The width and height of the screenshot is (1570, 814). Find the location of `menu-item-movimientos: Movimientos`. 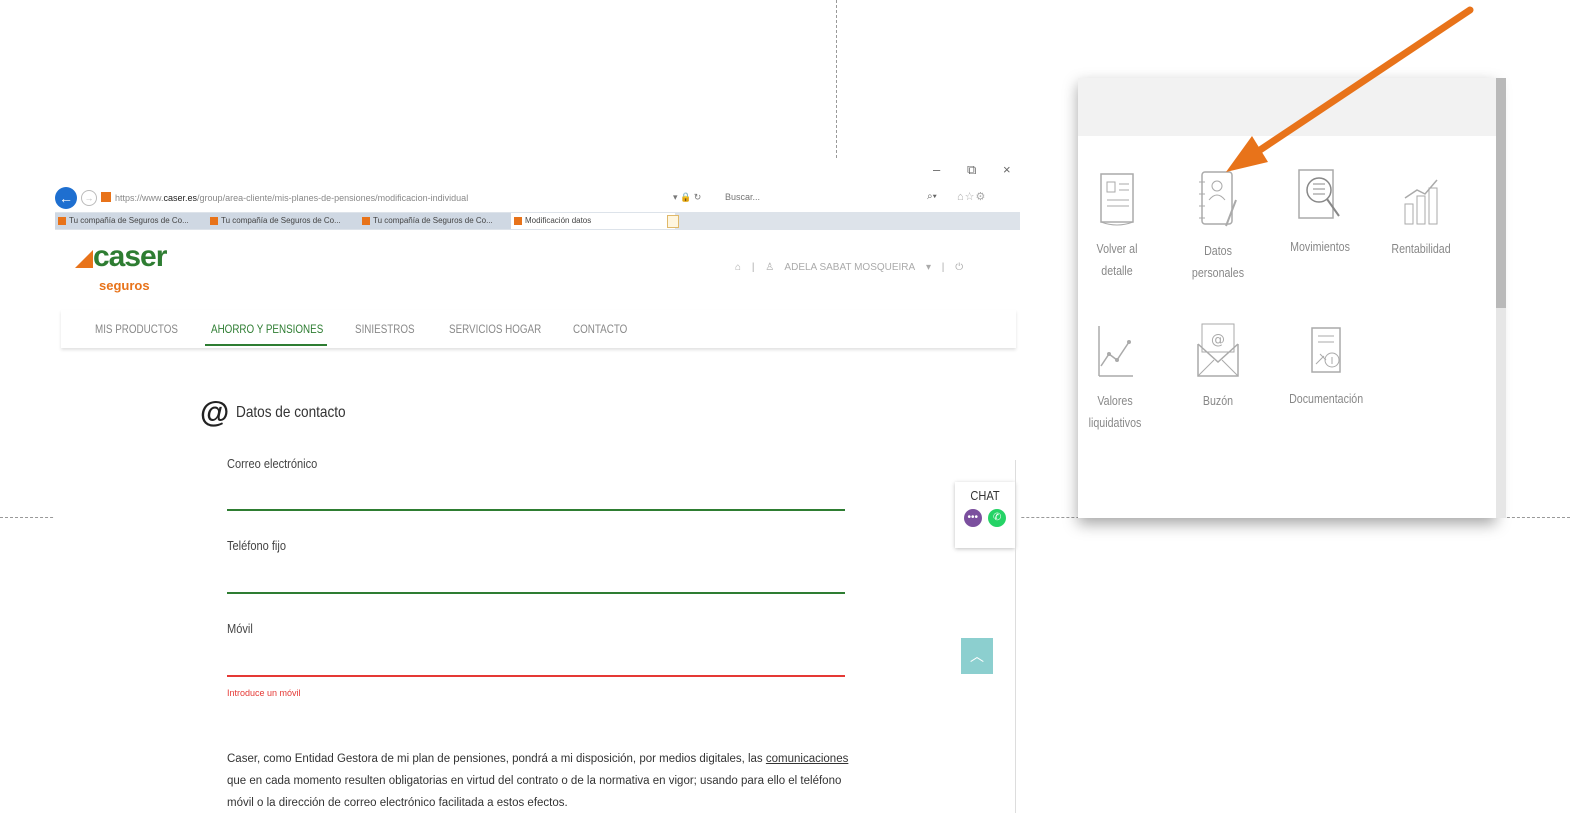

menu-item-movimientos: Movimientos is located at coordinates (1320, 213).